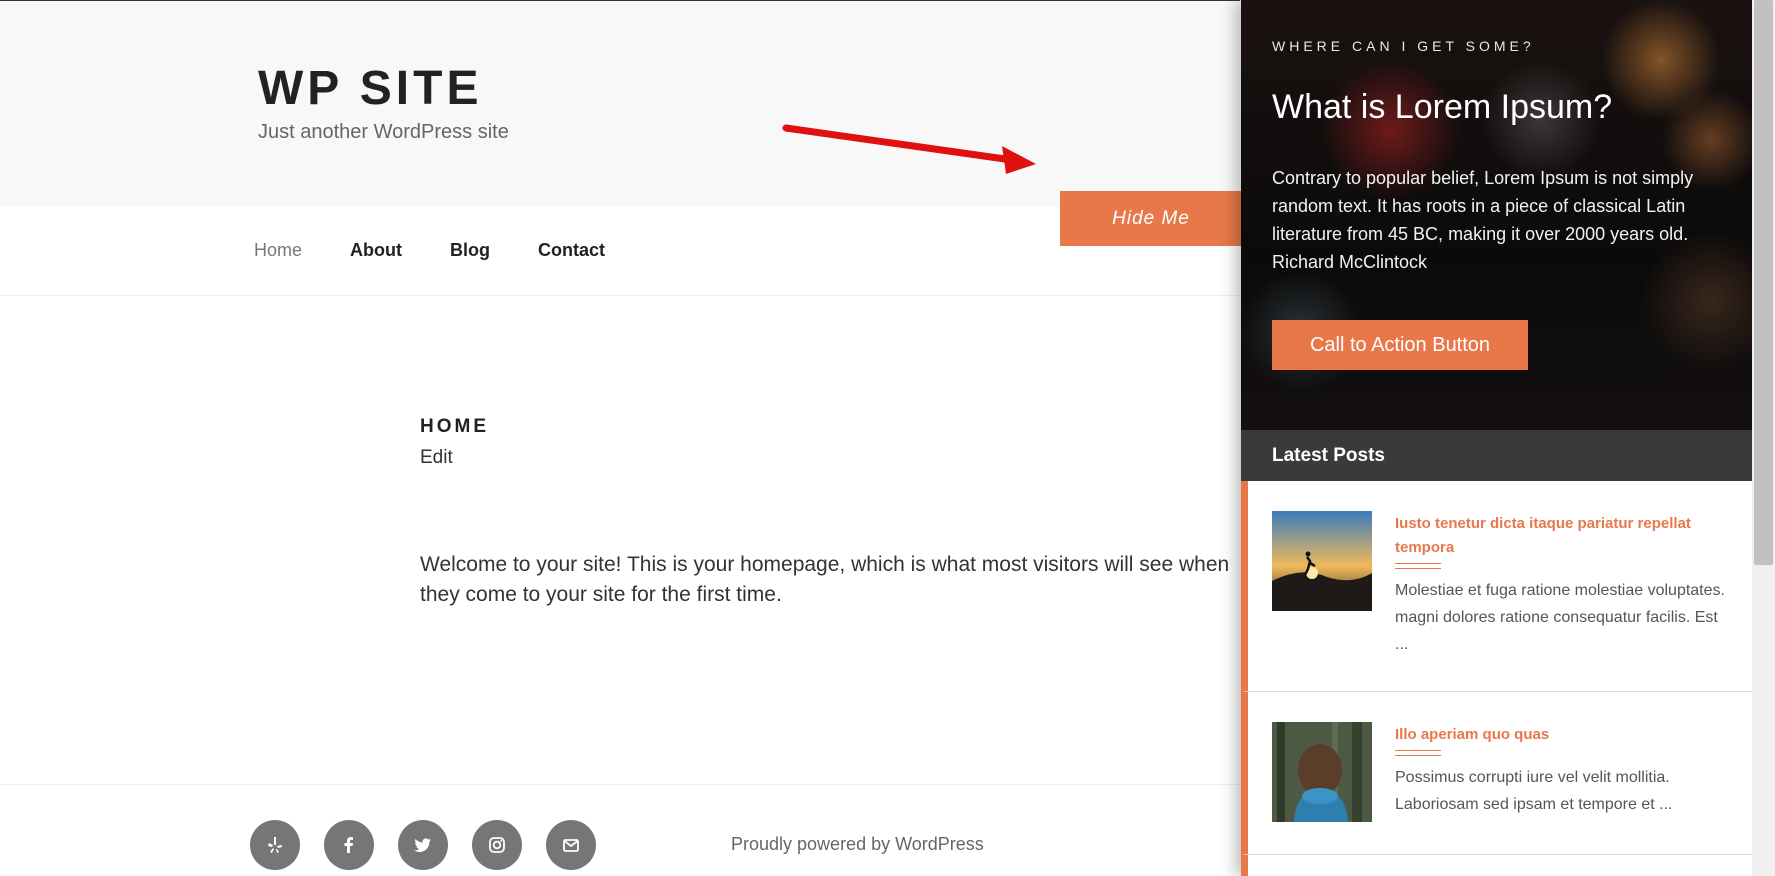 This screenshot has height=876, width=1775. I want to click on site-title: WP SITE, so click(370, 88).